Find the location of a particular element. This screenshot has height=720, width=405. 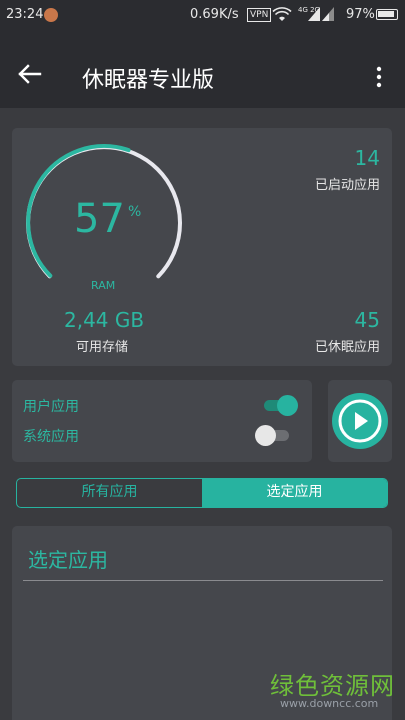

status-time: 23:24 is located at coordinates (25, 14).